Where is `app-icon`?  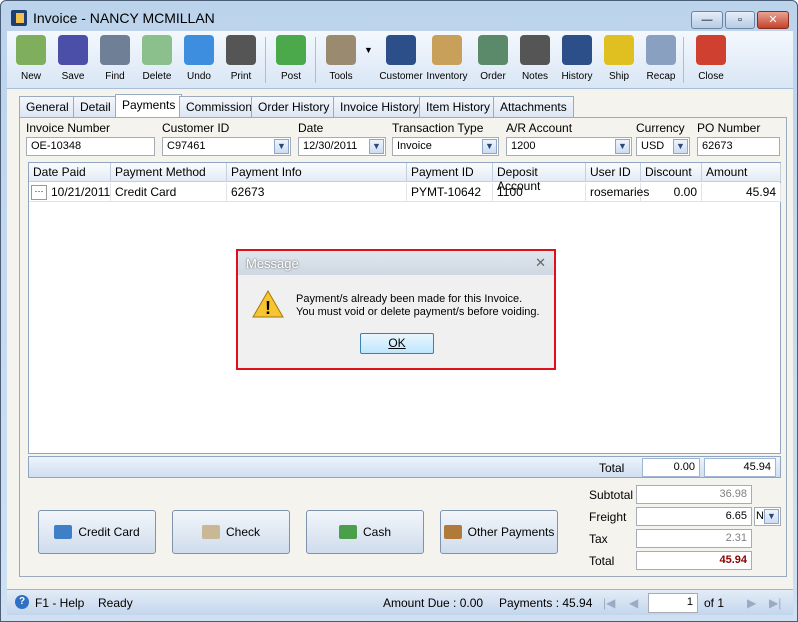 app-icon is located at coordinates (19, 18).